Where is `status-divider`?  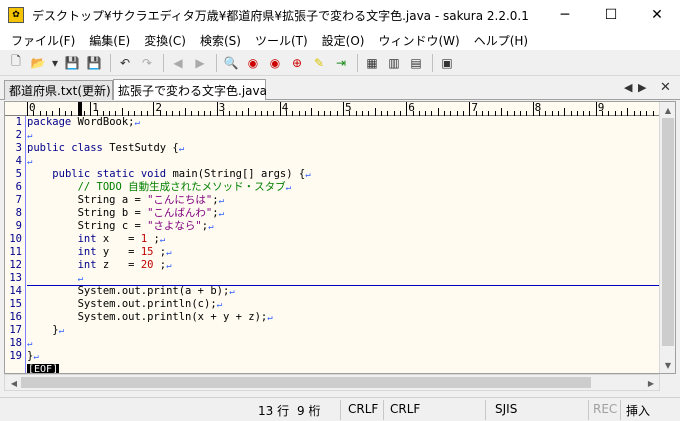 status-divider is located at coordinates (620, 410).